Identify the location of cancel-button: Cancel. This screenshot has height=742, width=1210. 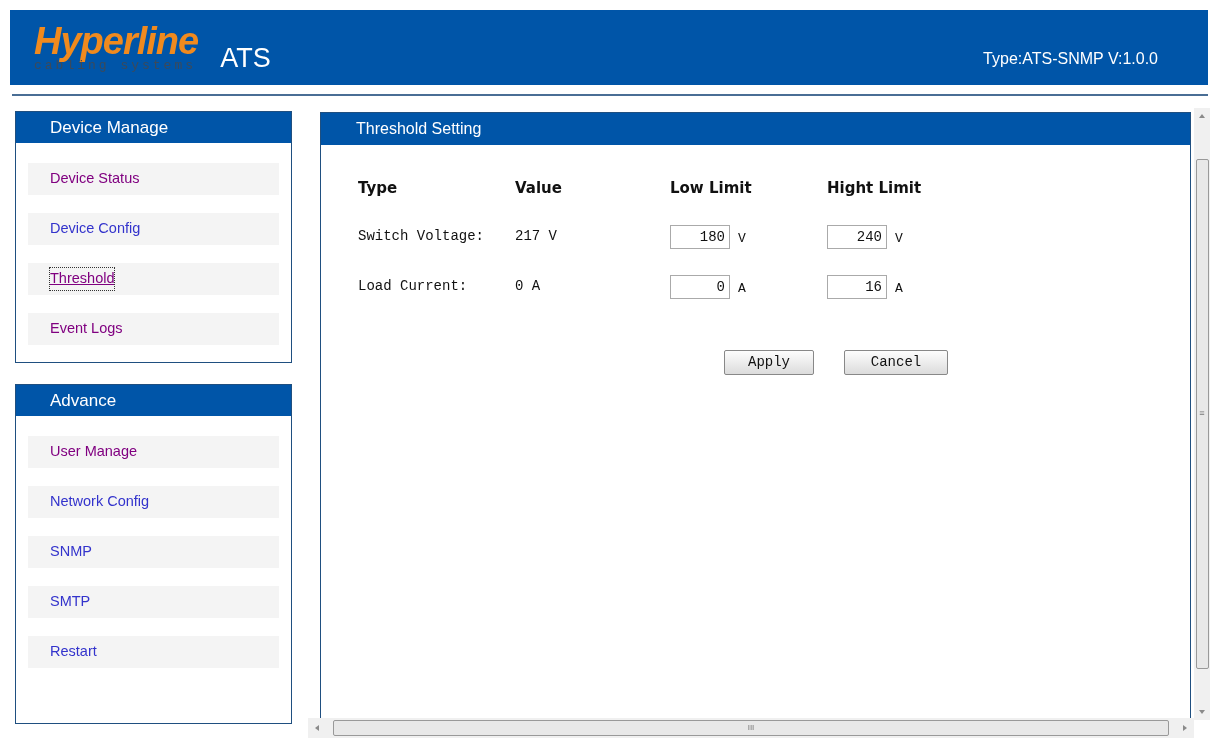
(896, 362).